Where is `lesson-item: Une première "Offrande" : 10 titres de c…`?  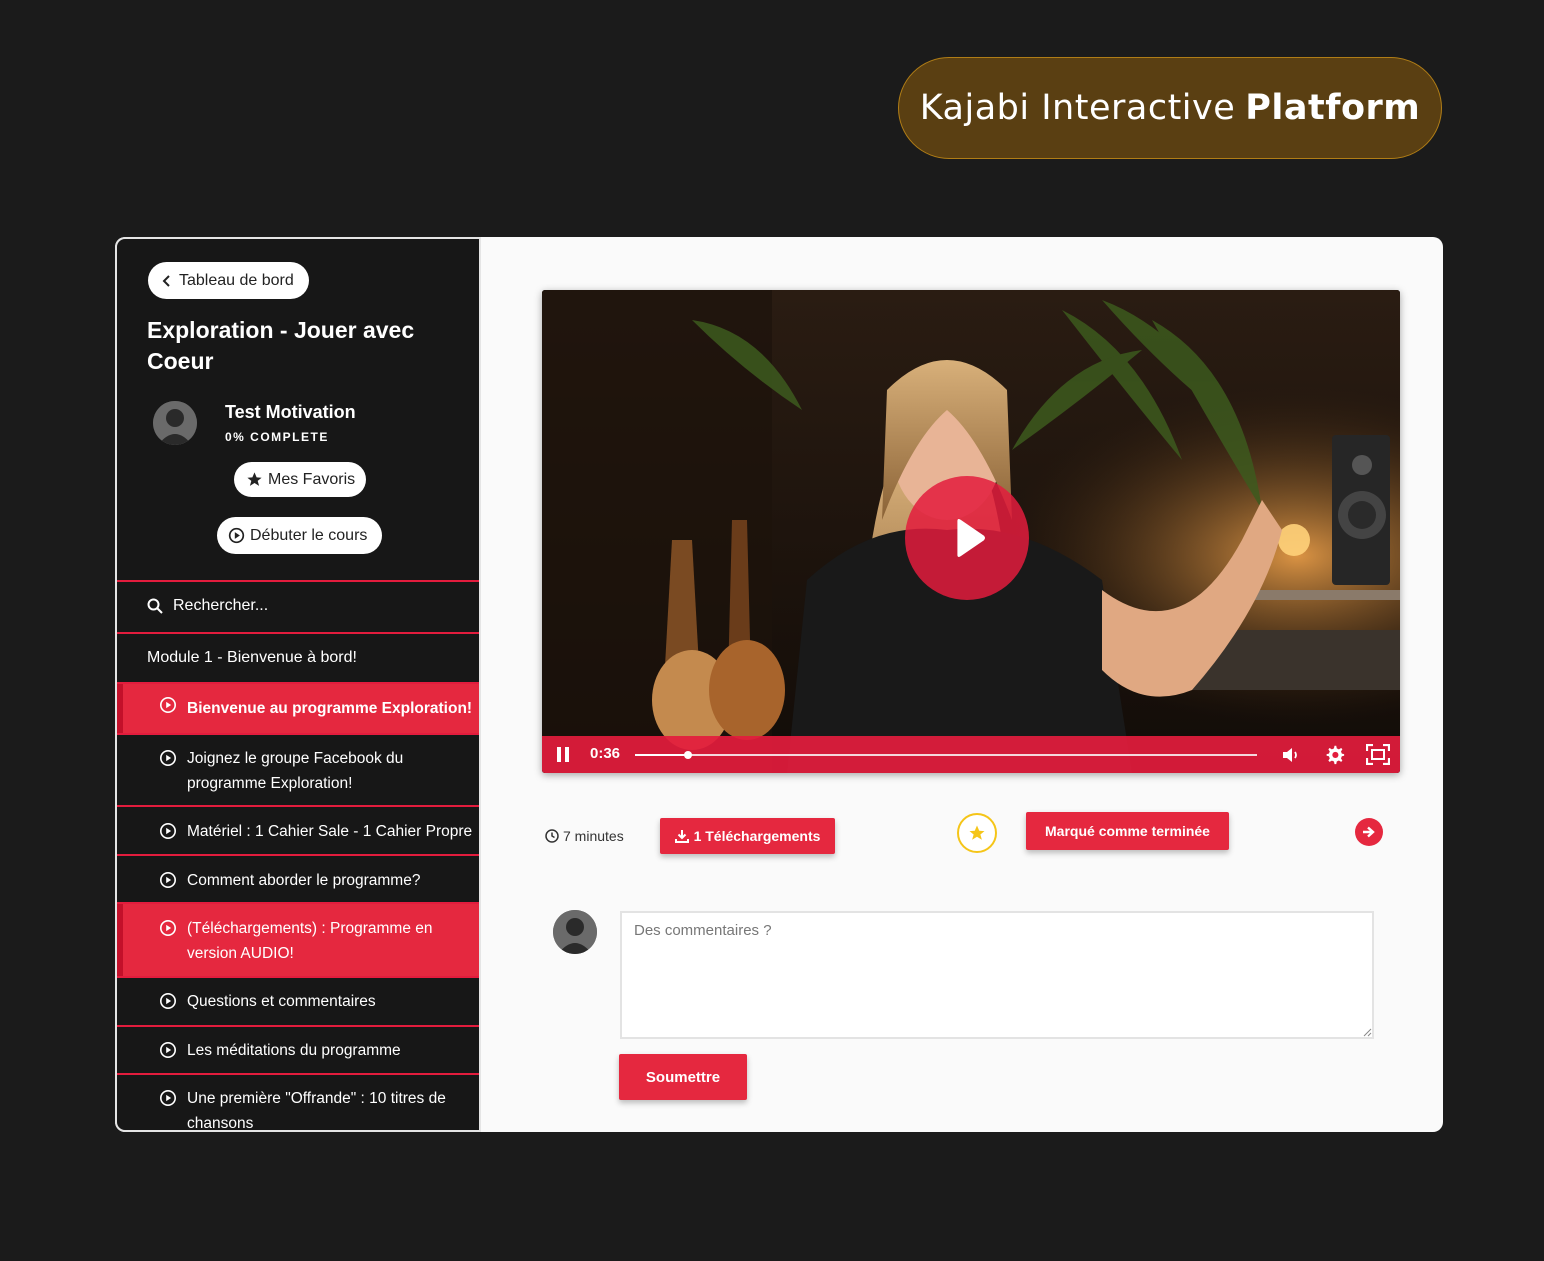 lesson-item: Une première "Offrande" : 10 titres de c… is located at coordinates (298, 1109).